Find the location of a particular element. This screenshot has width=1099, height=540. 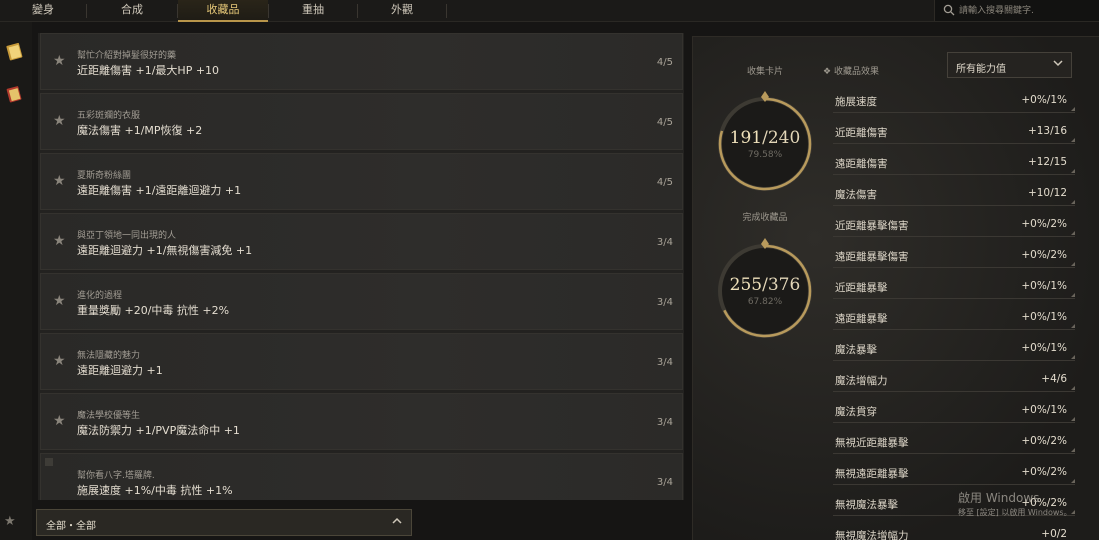

category-sidebar is located at coordinates (16, 281).